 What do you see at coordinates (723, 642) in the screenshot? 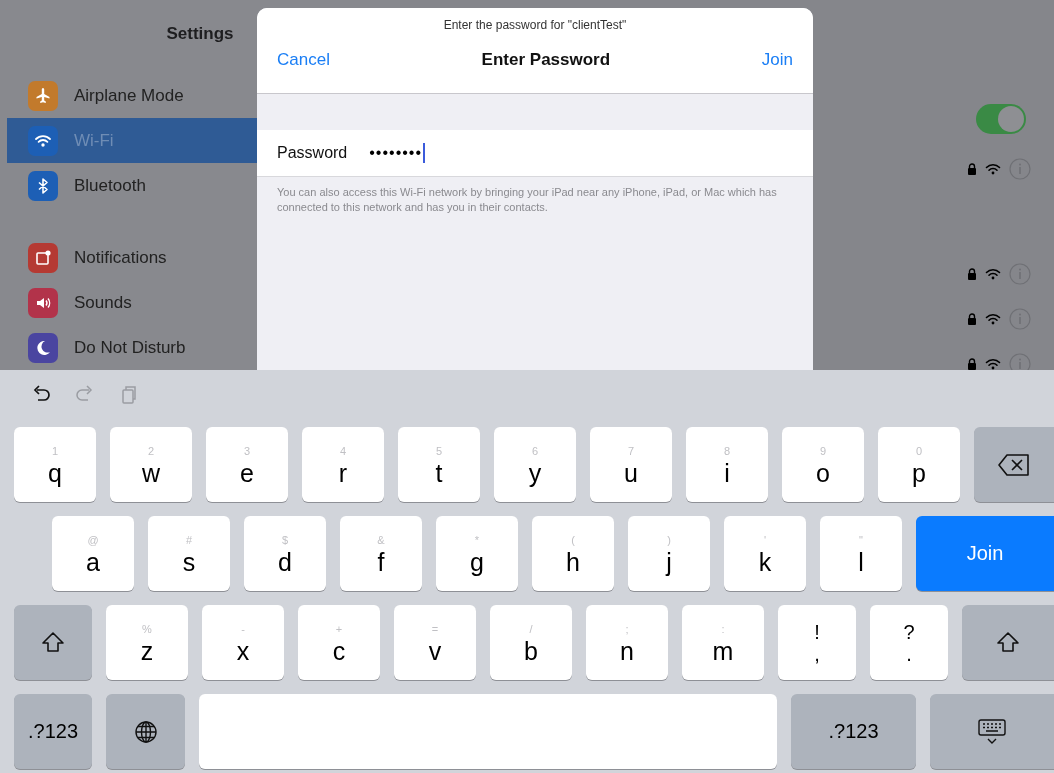
I see `key: : m` at bounding box center [723, 642].